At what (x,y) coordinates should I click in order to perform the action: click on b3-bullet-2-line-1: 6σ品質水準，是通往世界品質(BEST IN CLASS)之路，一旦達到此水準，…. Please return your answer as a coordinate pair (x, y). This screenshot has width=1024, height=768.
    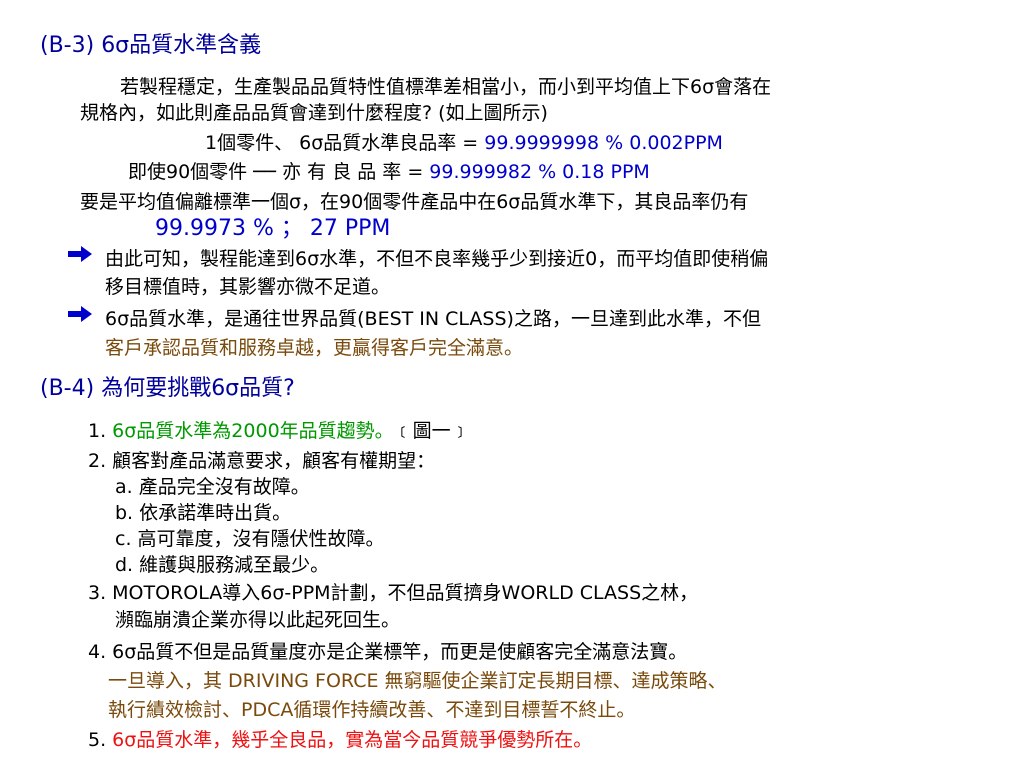
    Looking at the image, I should click on (433, 319).